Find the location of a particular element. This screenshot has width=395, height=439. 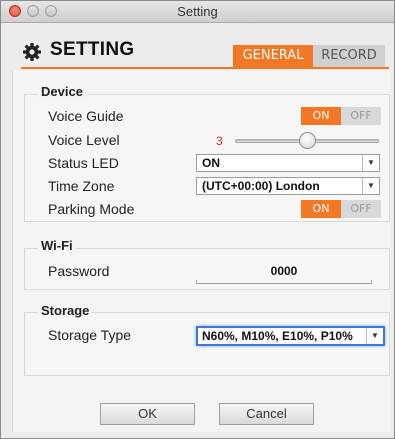

password-input: 0000 is located at coordinates (284, 272).